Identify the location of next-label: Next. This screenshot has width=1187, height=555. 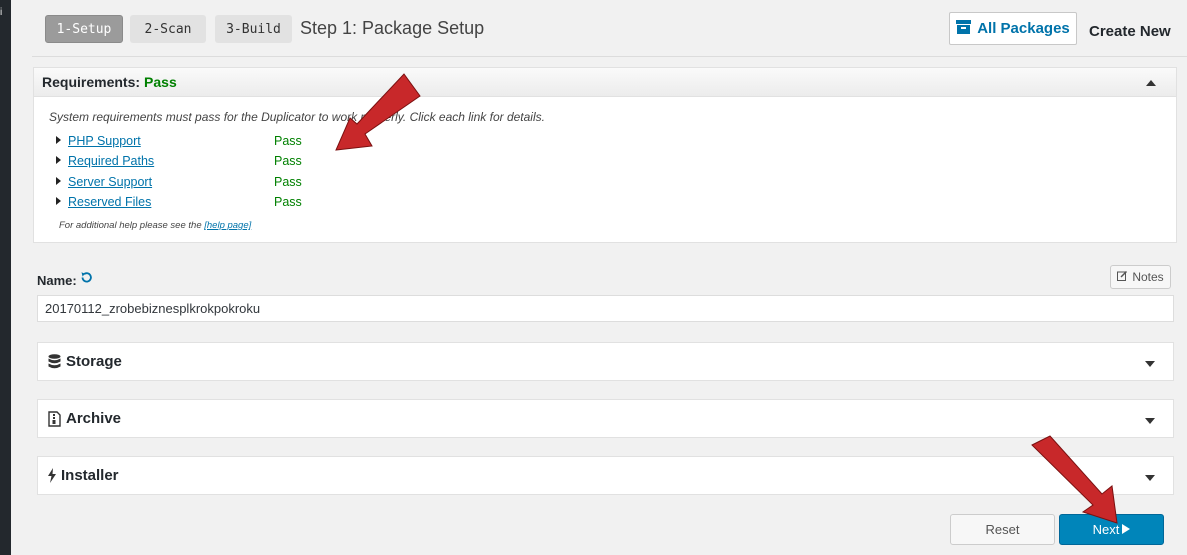
(1106, 529).